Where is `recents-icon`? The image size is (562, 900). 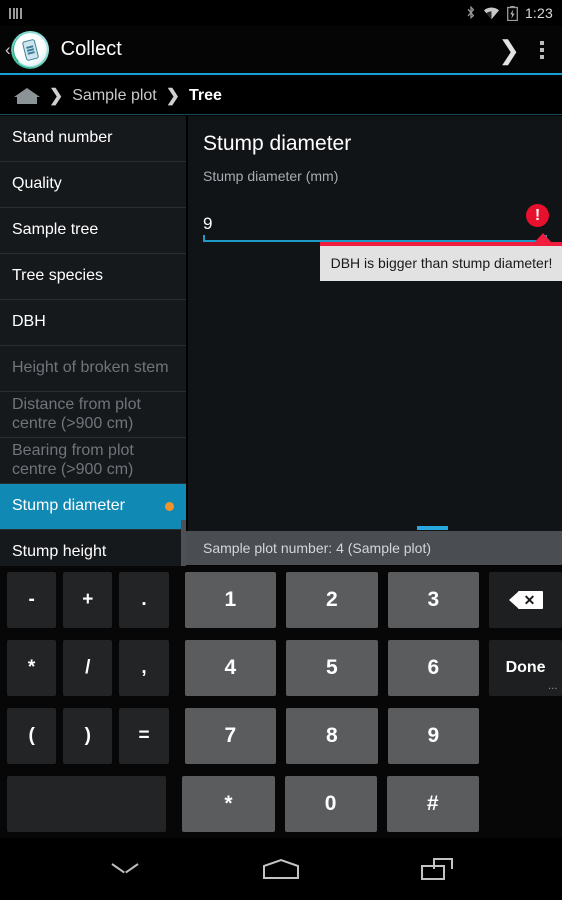
recents-icon is located at coordinates (437, 869).